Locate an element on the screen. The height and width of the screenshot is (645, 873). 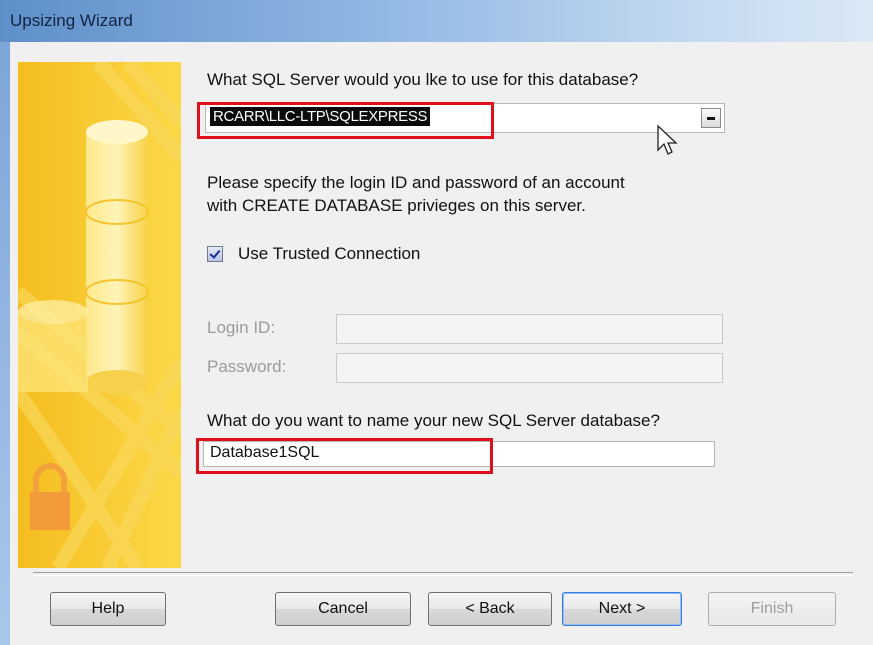
window-frame-left is located at coordinates (5, 343).